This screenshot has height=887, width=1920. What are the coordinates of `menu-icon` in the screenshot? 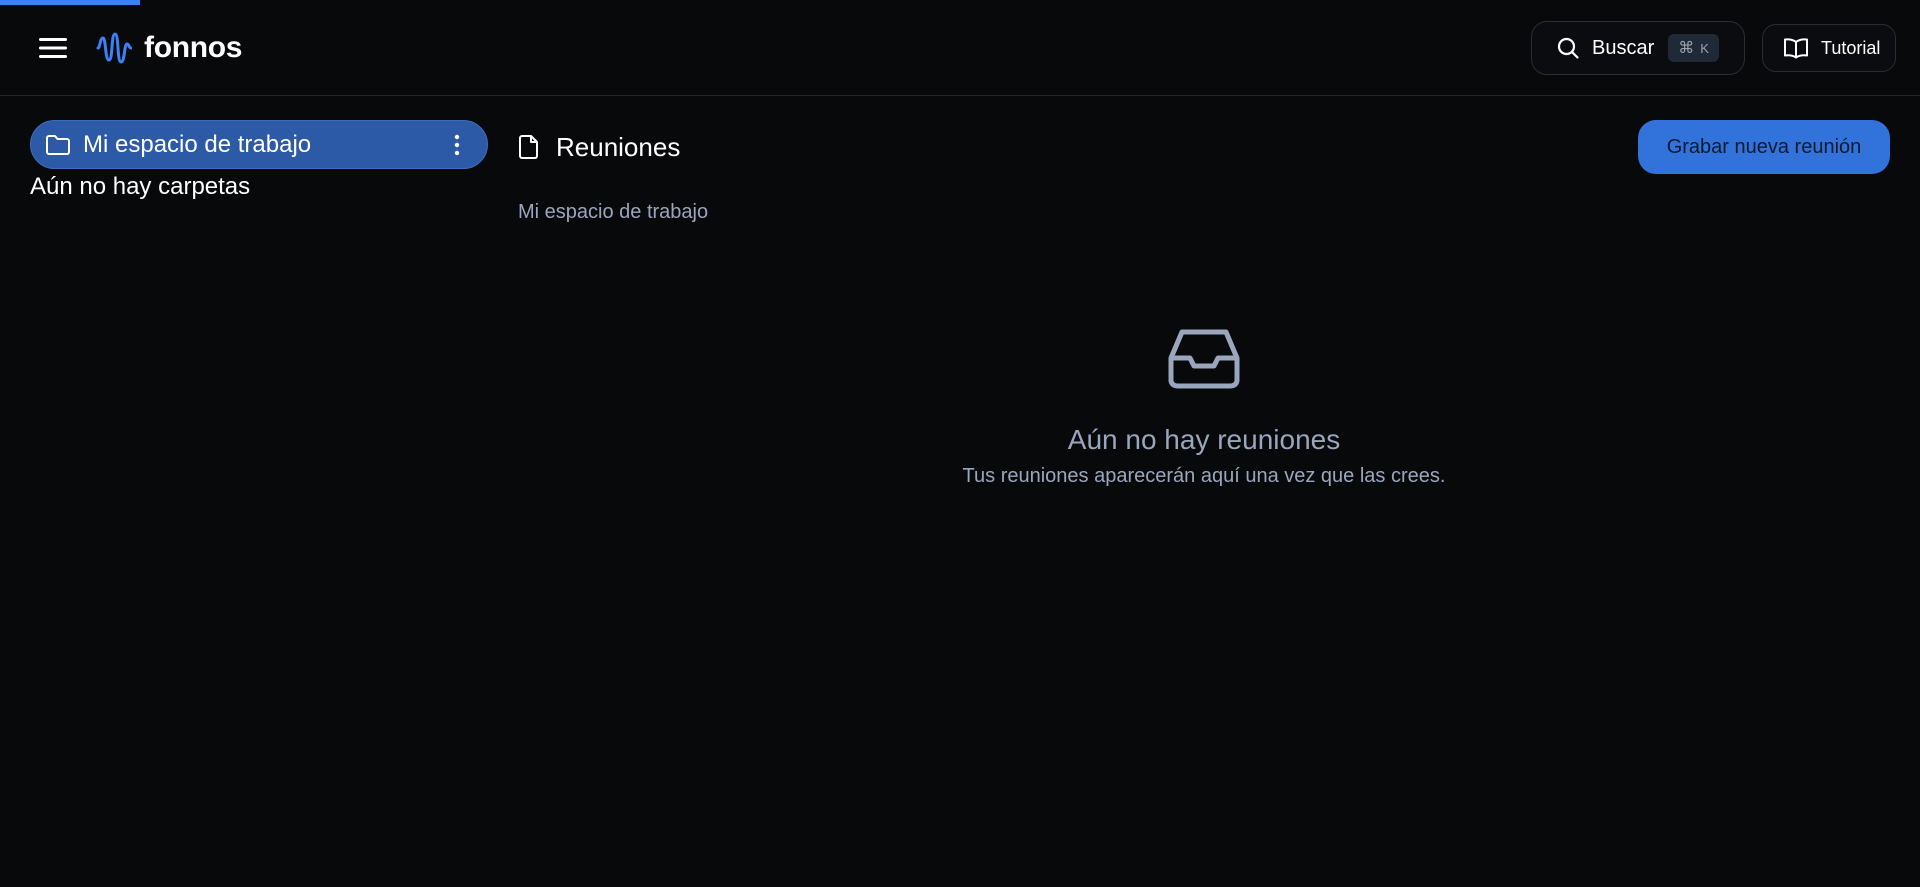 It's located at (53, 48).